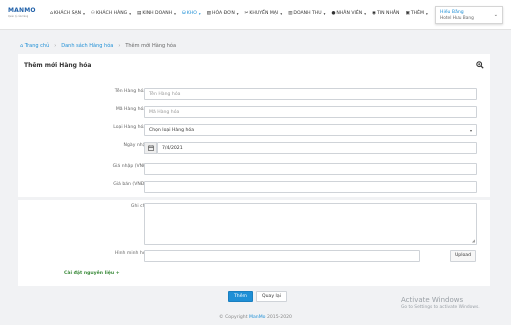  I want to click on zoom-icon, so click(480, 65).